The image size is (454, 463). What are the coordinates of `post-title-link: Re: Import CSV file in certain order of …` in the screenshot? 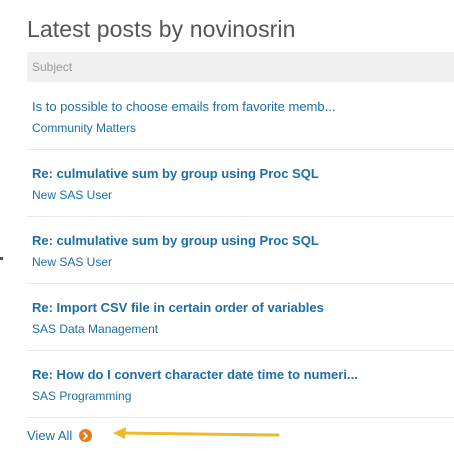 It's located at (178, 307).